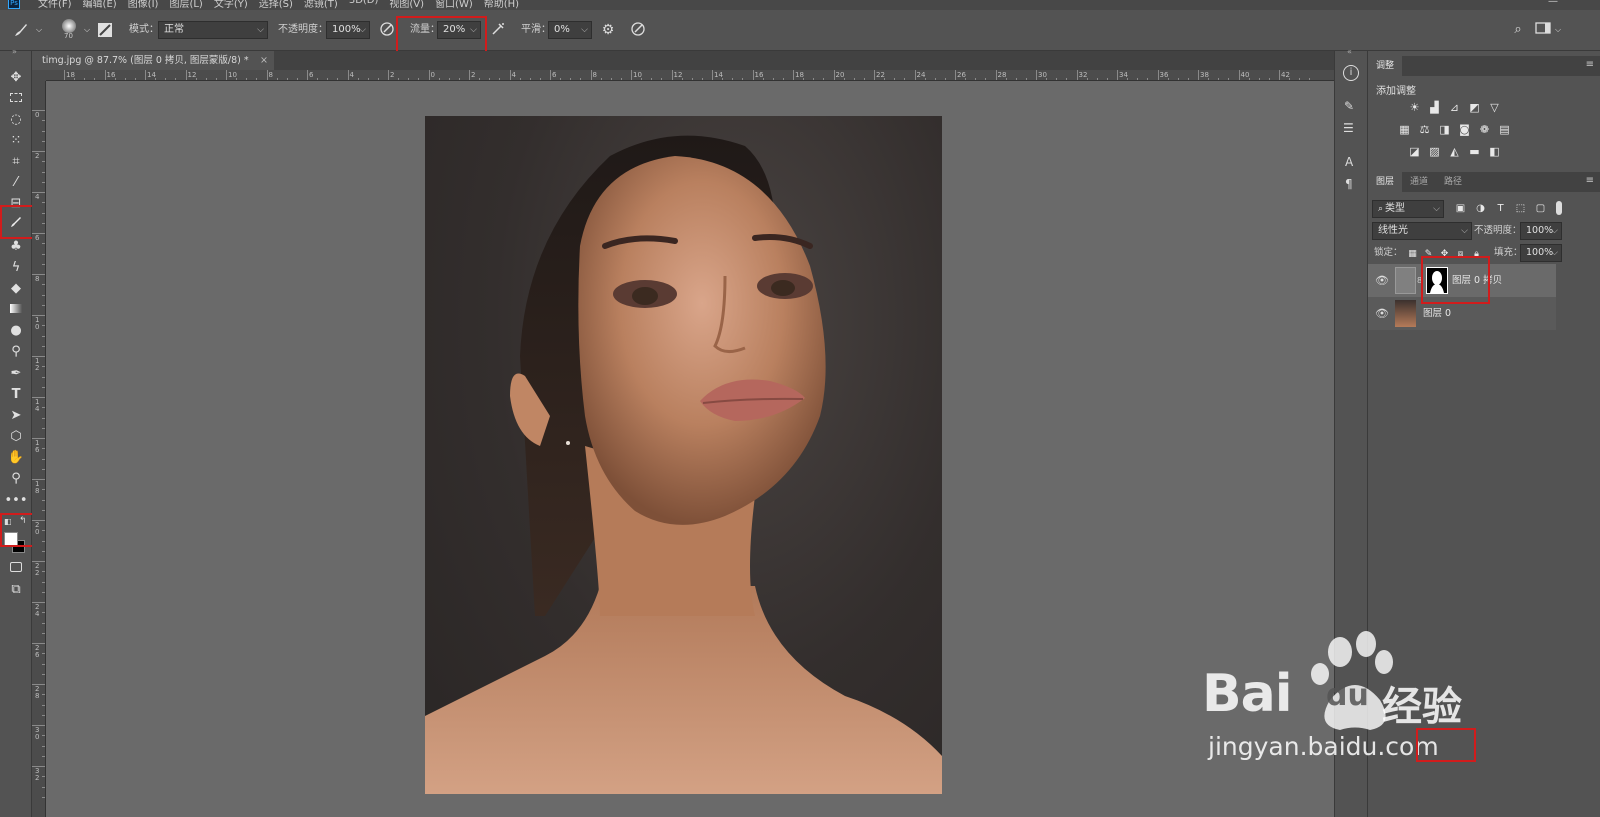 The height and width of the screenshot is (817, 1600). I want to click on airbrush-icon, so click(498, 32).